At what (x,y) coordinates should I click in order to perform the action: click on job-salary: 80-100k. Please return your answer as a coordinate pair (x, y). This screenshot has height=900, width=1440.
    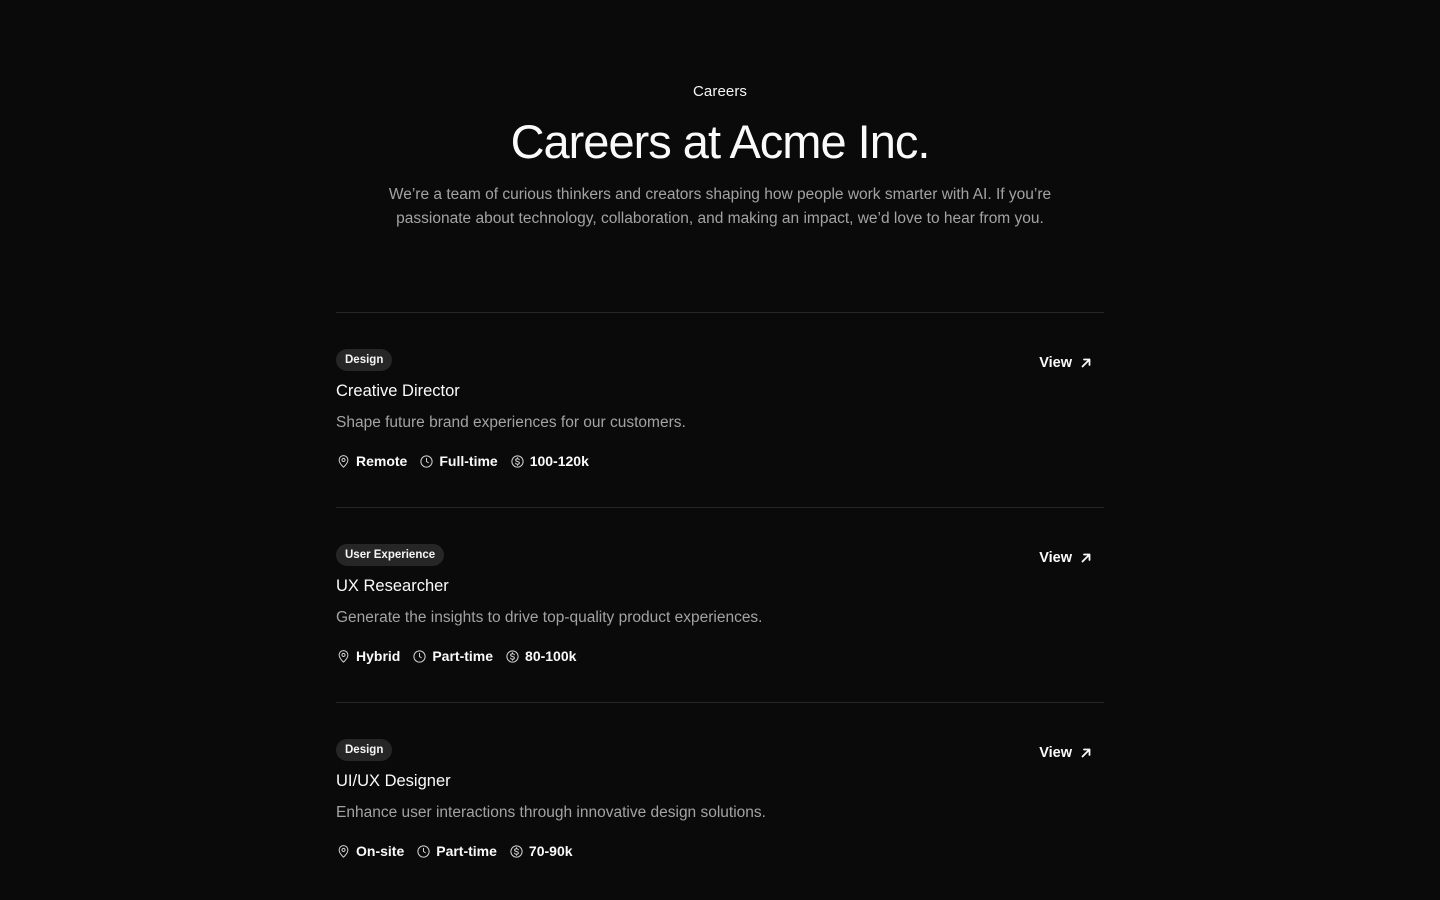
    Looking at the image, I should click on (540, 656).